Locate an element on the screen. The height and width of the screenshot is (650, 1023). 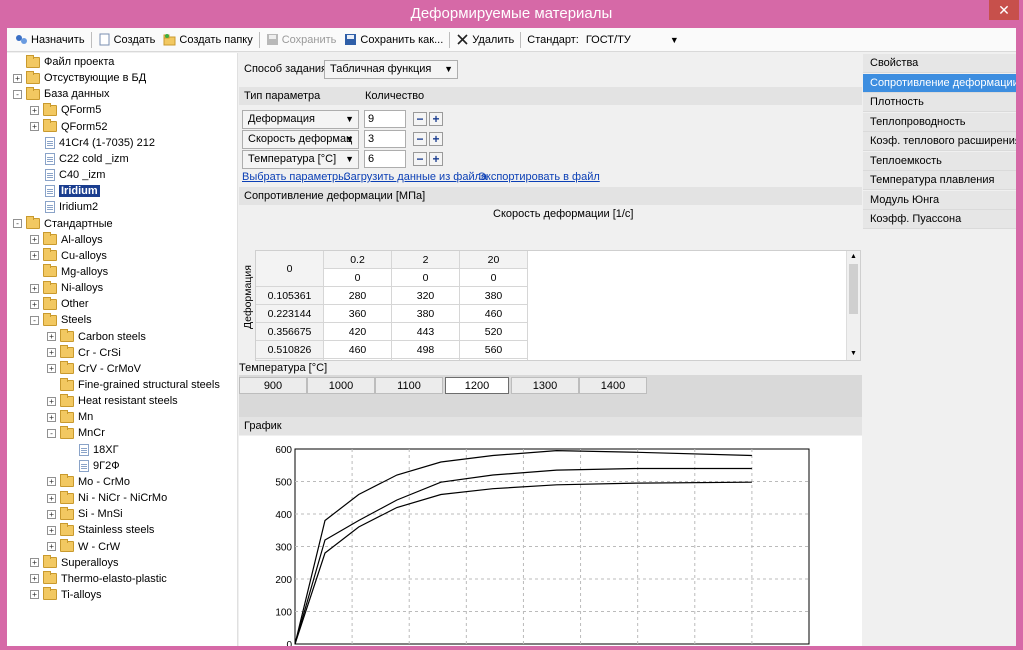
temperature-tab: 1200 is located at coordinates (477, 385).